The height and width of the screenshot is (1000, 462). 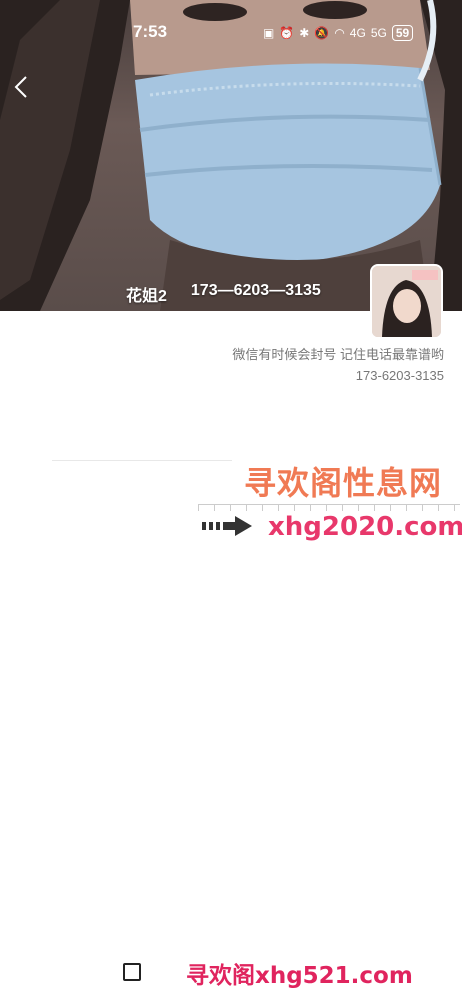 I want to click on signature-line-1: 微信有时候会封号 记住电话最靠谱哟, so click(x=338, y=354).